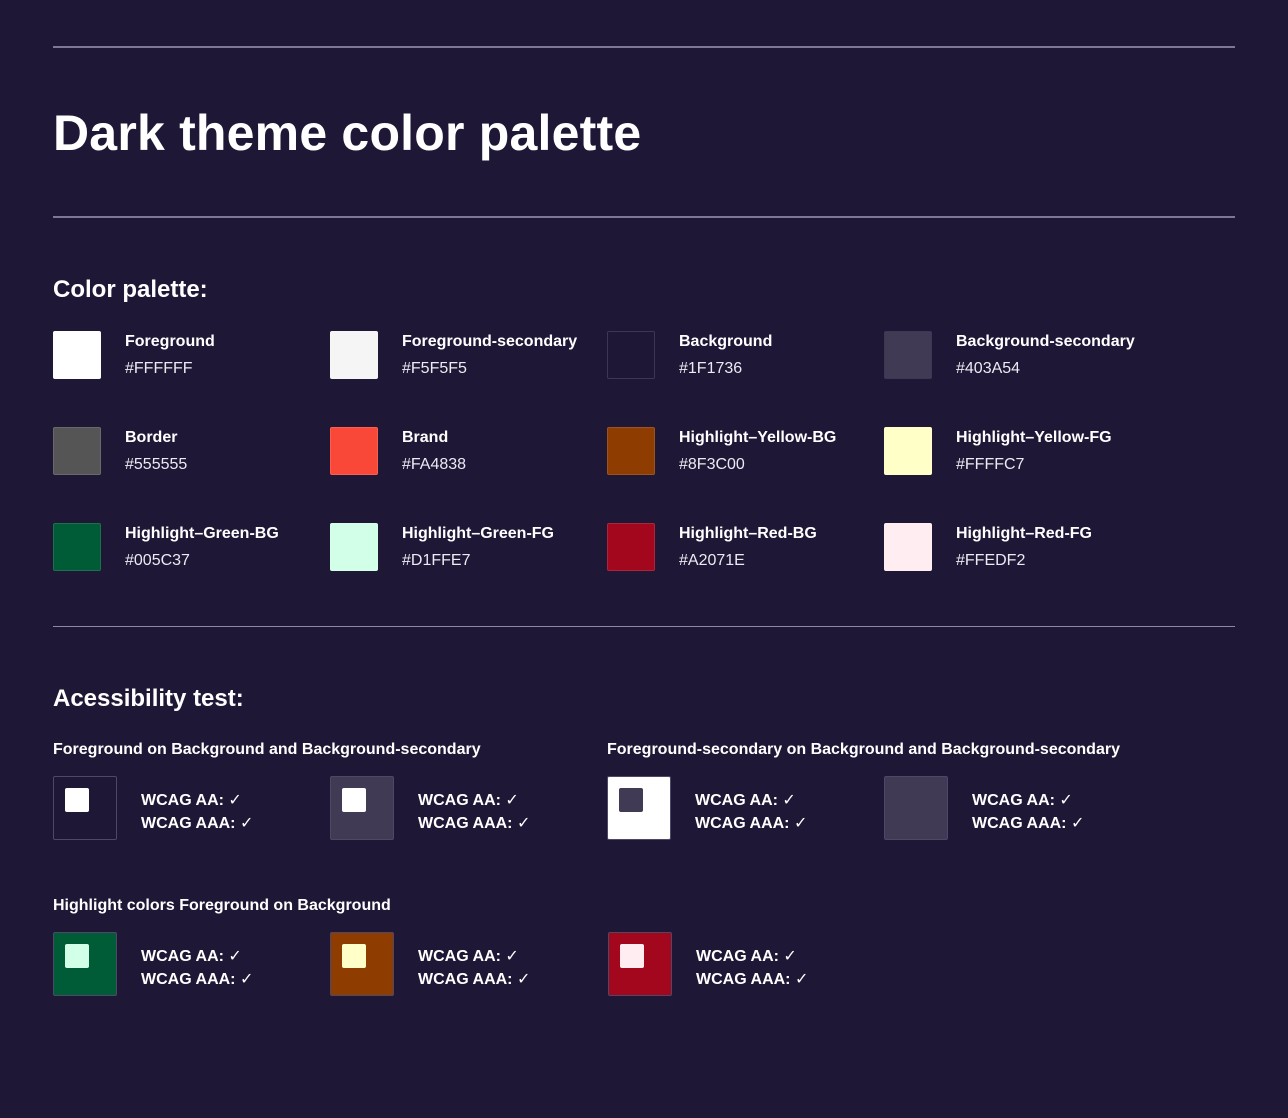 The image size is (1288, 1118). What do you see at coordinates (188, 547) in the screenshot?
I see `palette-item-highlight-green-bg: Highlight–Green-BG #005C37` at bounding box center [188, 547].